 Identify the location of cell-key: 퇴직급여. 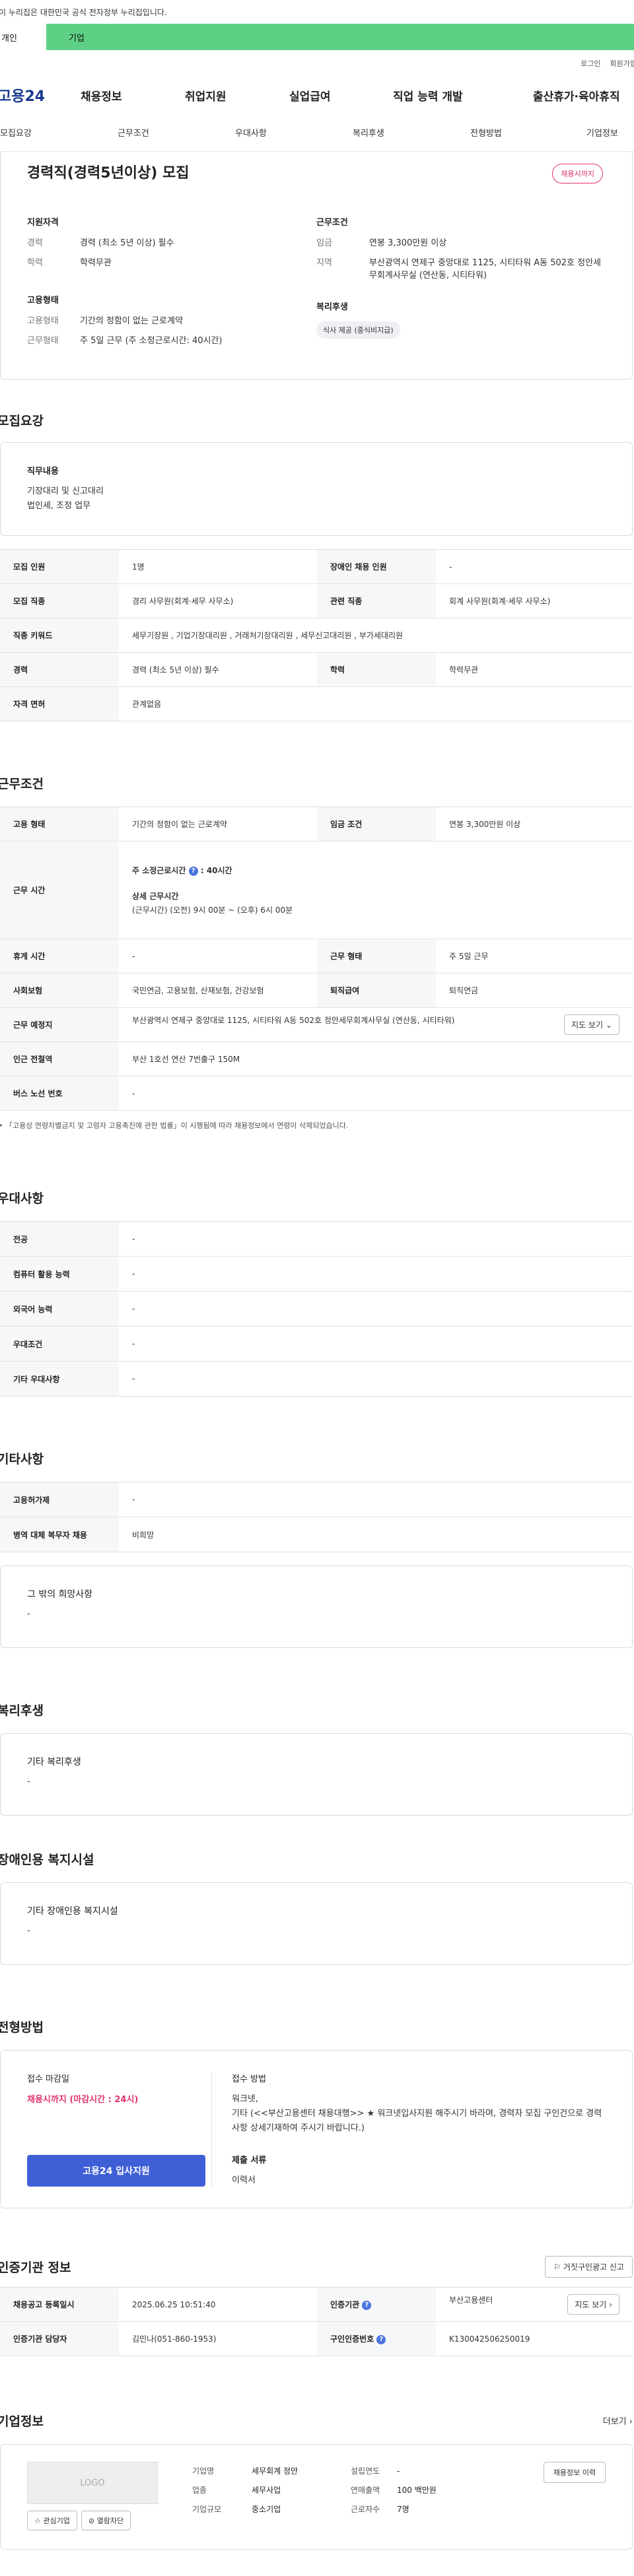
(376, 990).